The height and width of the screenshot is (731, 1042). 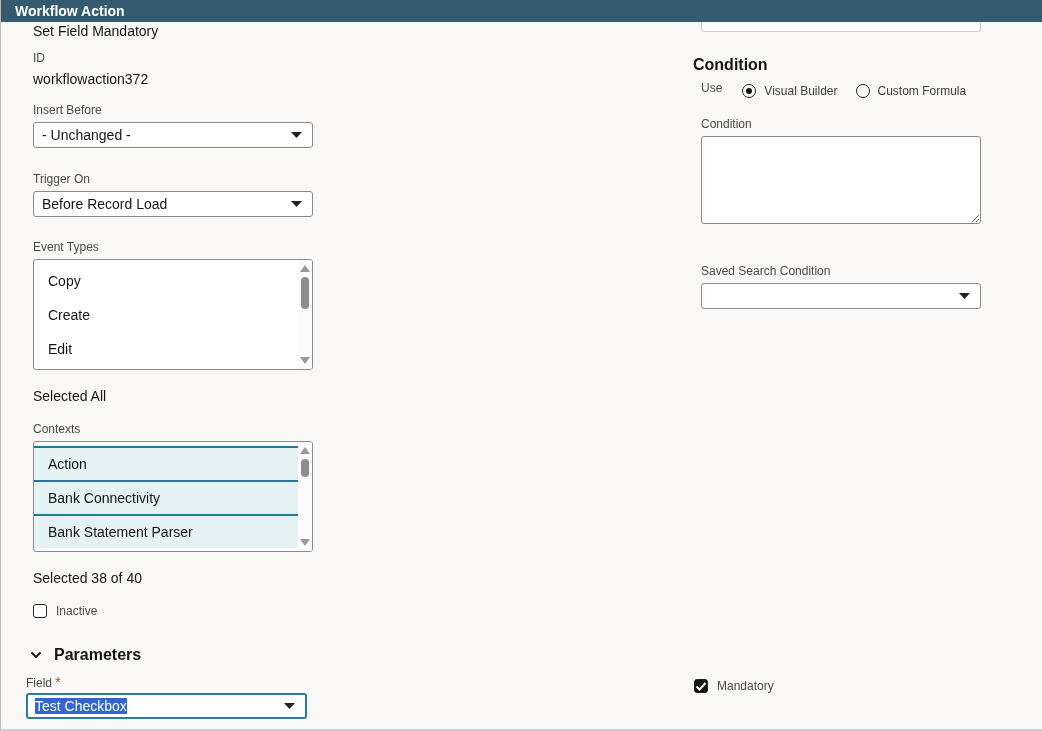 I want to click on chevron-icon, so click(x=36, y=655).